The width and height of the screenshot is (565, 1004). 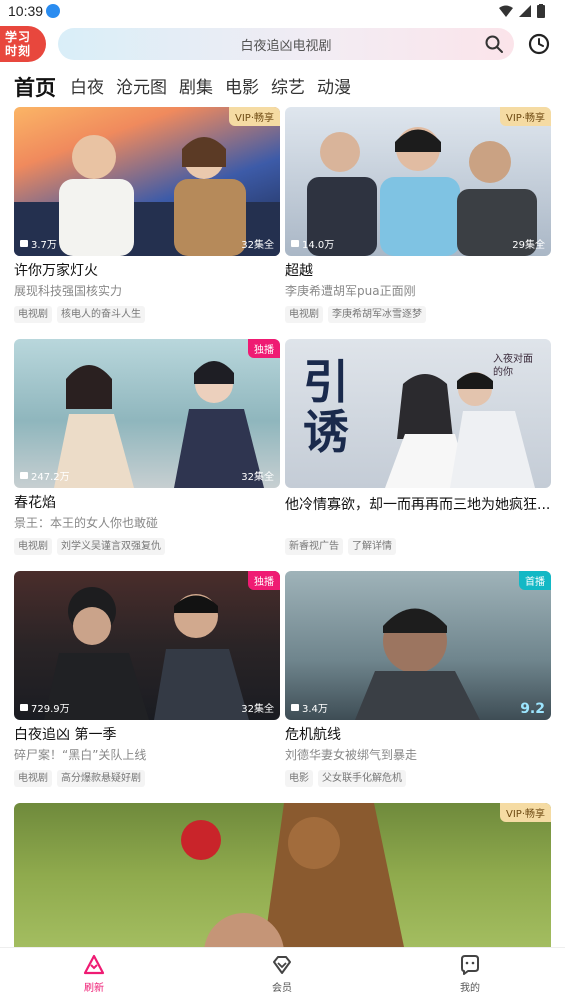 What do you see at coordinates (141, 88) in the screenshot?
I see `tab-cangyuantu: 沧元图` at bounding box center [141, 88].